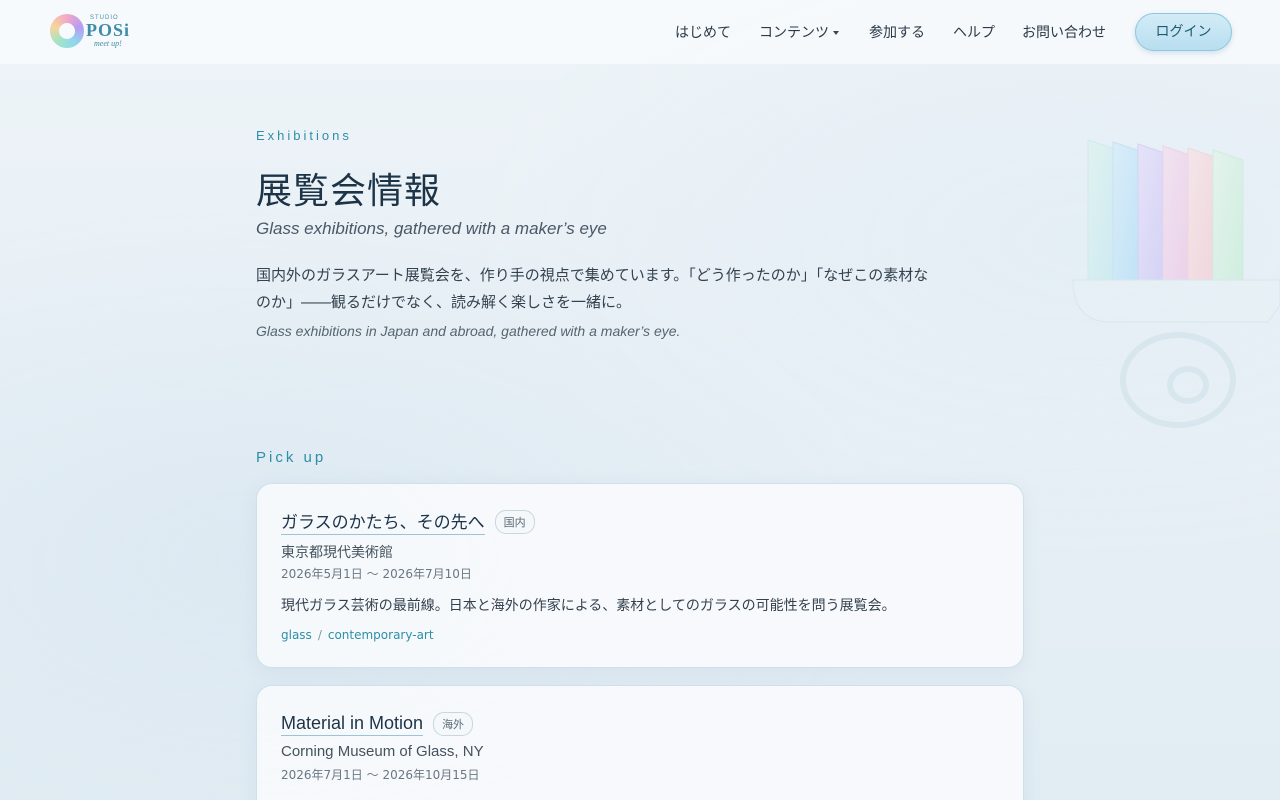 The image size is (1280, 800). Describe the element at coordinates (1176, 283) in the screenshot. I see `glass-panels-illustration` at that location.